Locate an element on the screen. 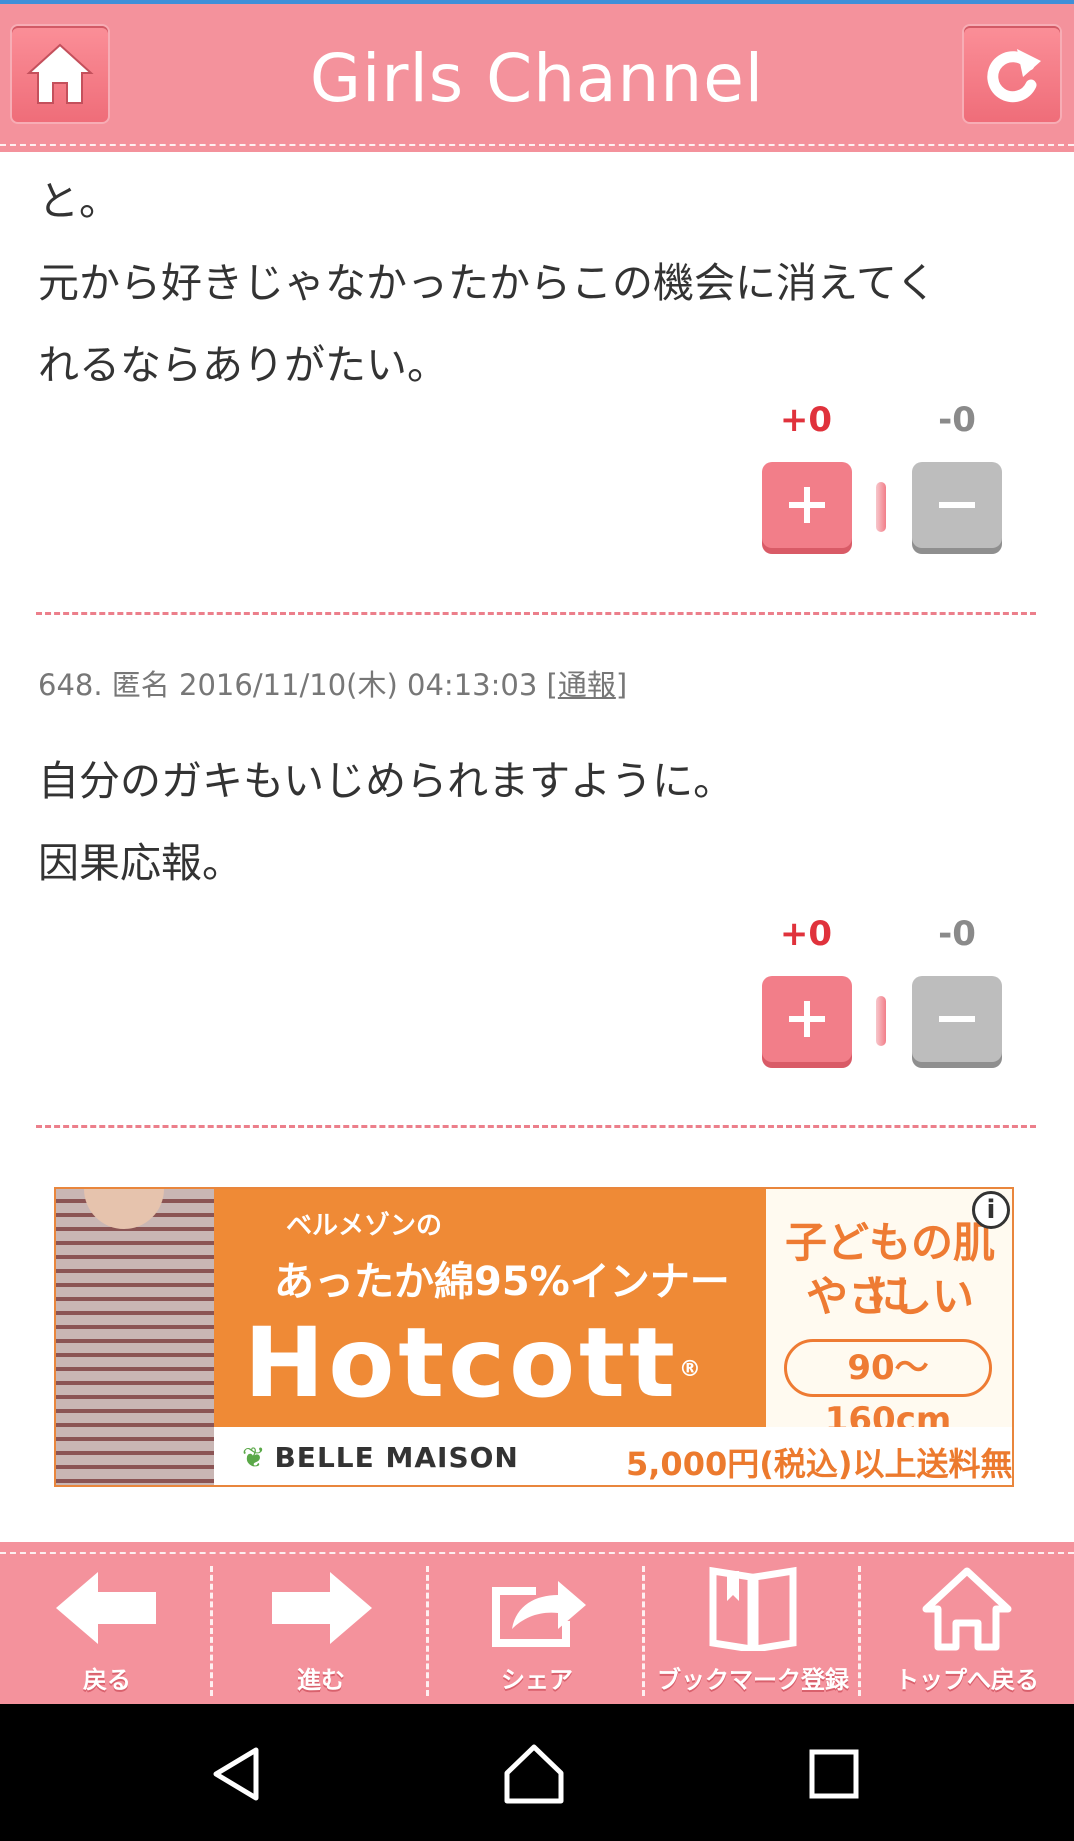  comment-line: 元から好きじゃなかったからこの機会に消えてく is located at coordinates (487, 283).